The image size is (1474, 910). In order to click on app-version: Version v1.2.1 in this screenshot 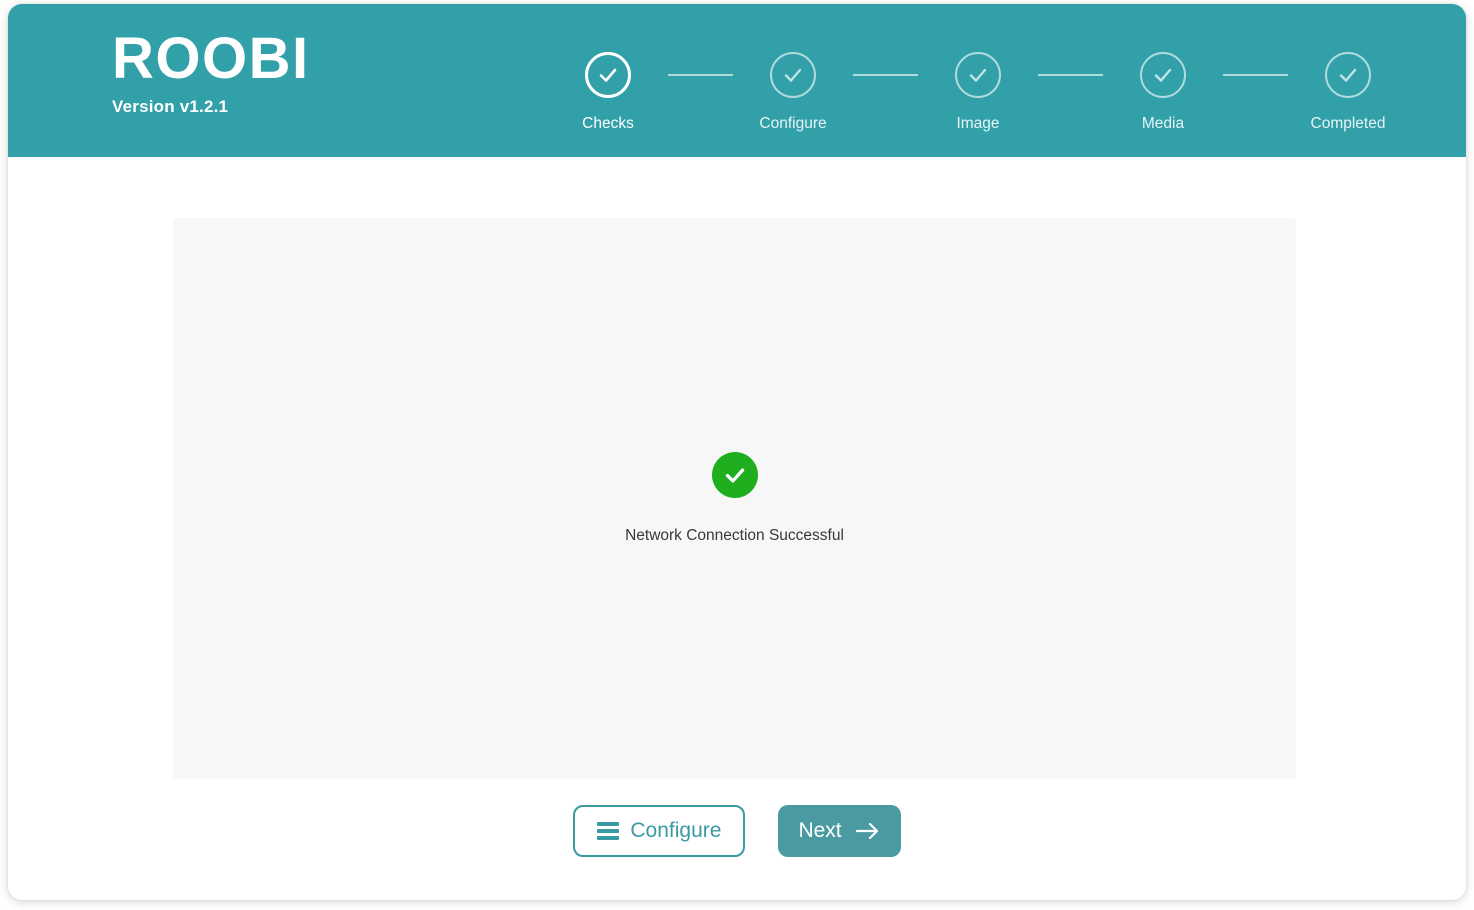, I will do `click(170, 106)`.